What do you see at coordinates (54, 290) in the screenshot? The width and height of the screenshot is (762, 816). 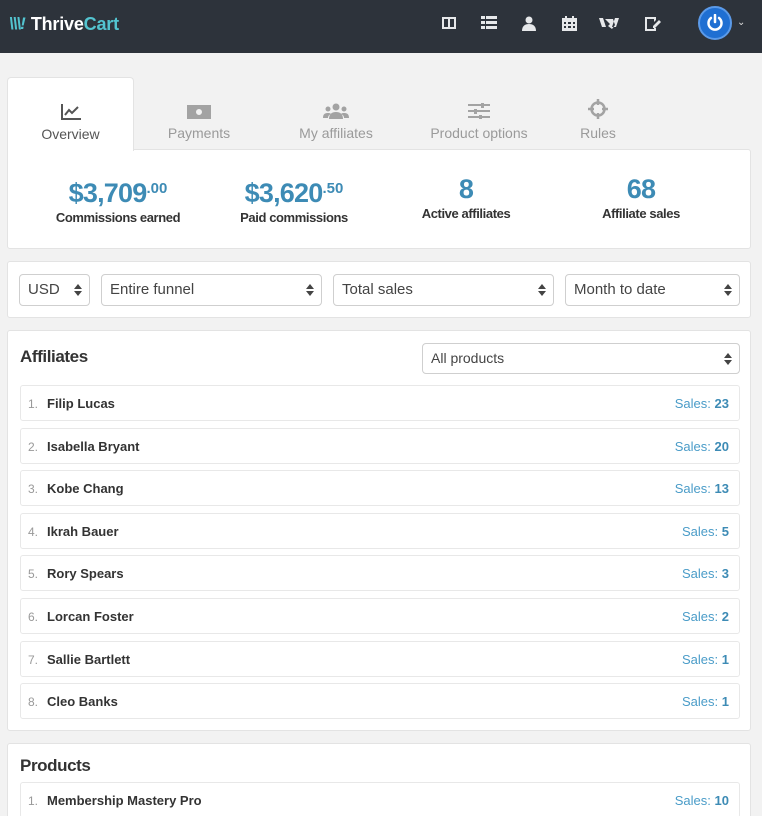 I see `currency-select: USD` at bounding box center [54, 290].